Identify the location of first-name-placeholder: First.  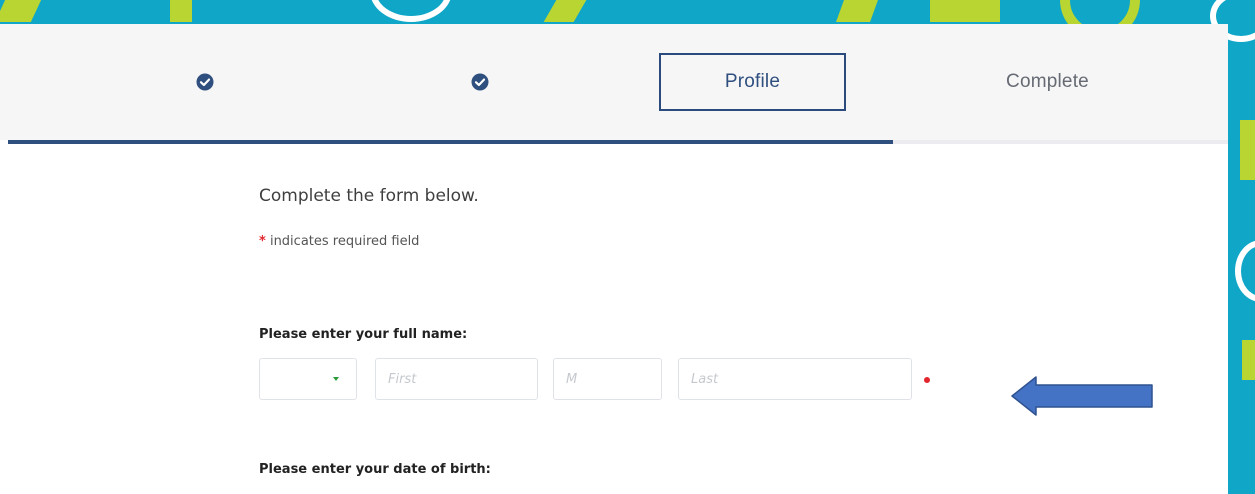
(402, 379).